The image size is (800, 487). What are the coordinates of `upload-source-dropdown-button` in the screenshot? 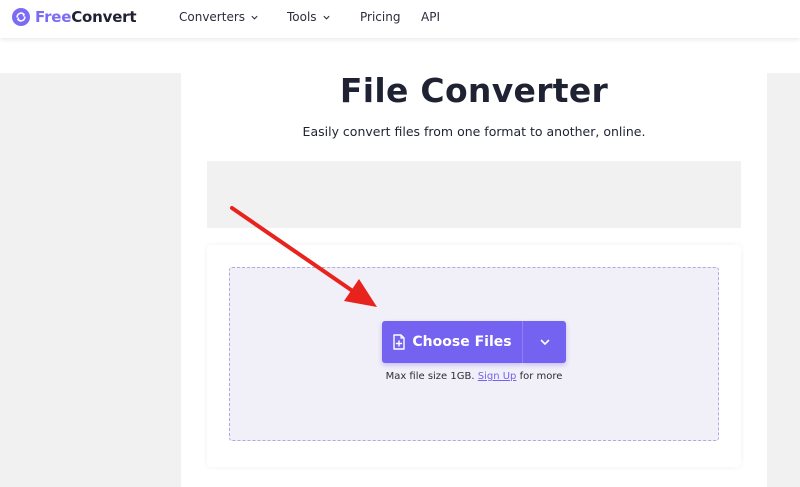 It's located at (544, 342).